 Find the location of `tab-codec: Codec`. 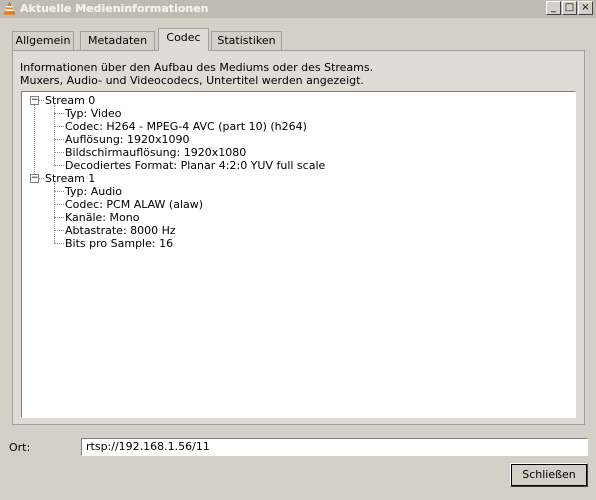

tab-codec: Codec is located at coordinates (183, 39).